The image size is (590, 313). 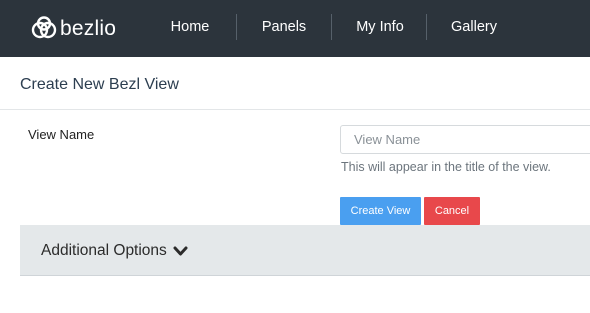 What do you see at coordinates (190, 28) in the screenshot?
I see `nav-item-home: Home` at bounding box center [190, 28].